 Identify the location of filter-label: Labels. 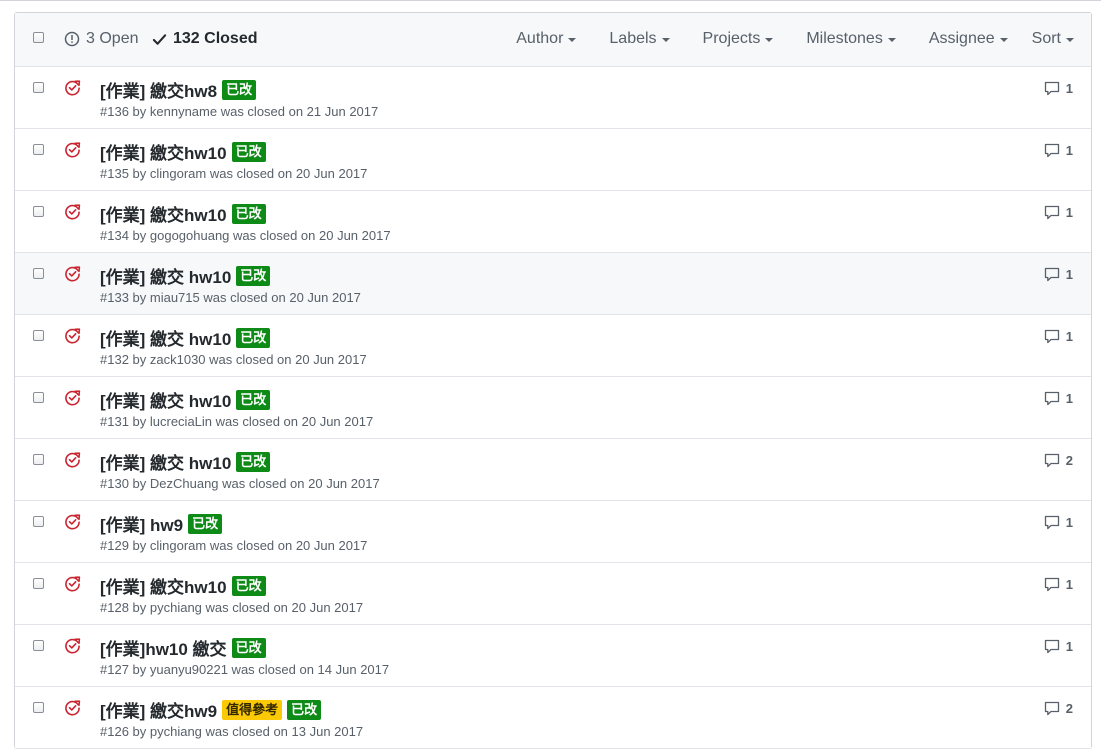
(633, 38).